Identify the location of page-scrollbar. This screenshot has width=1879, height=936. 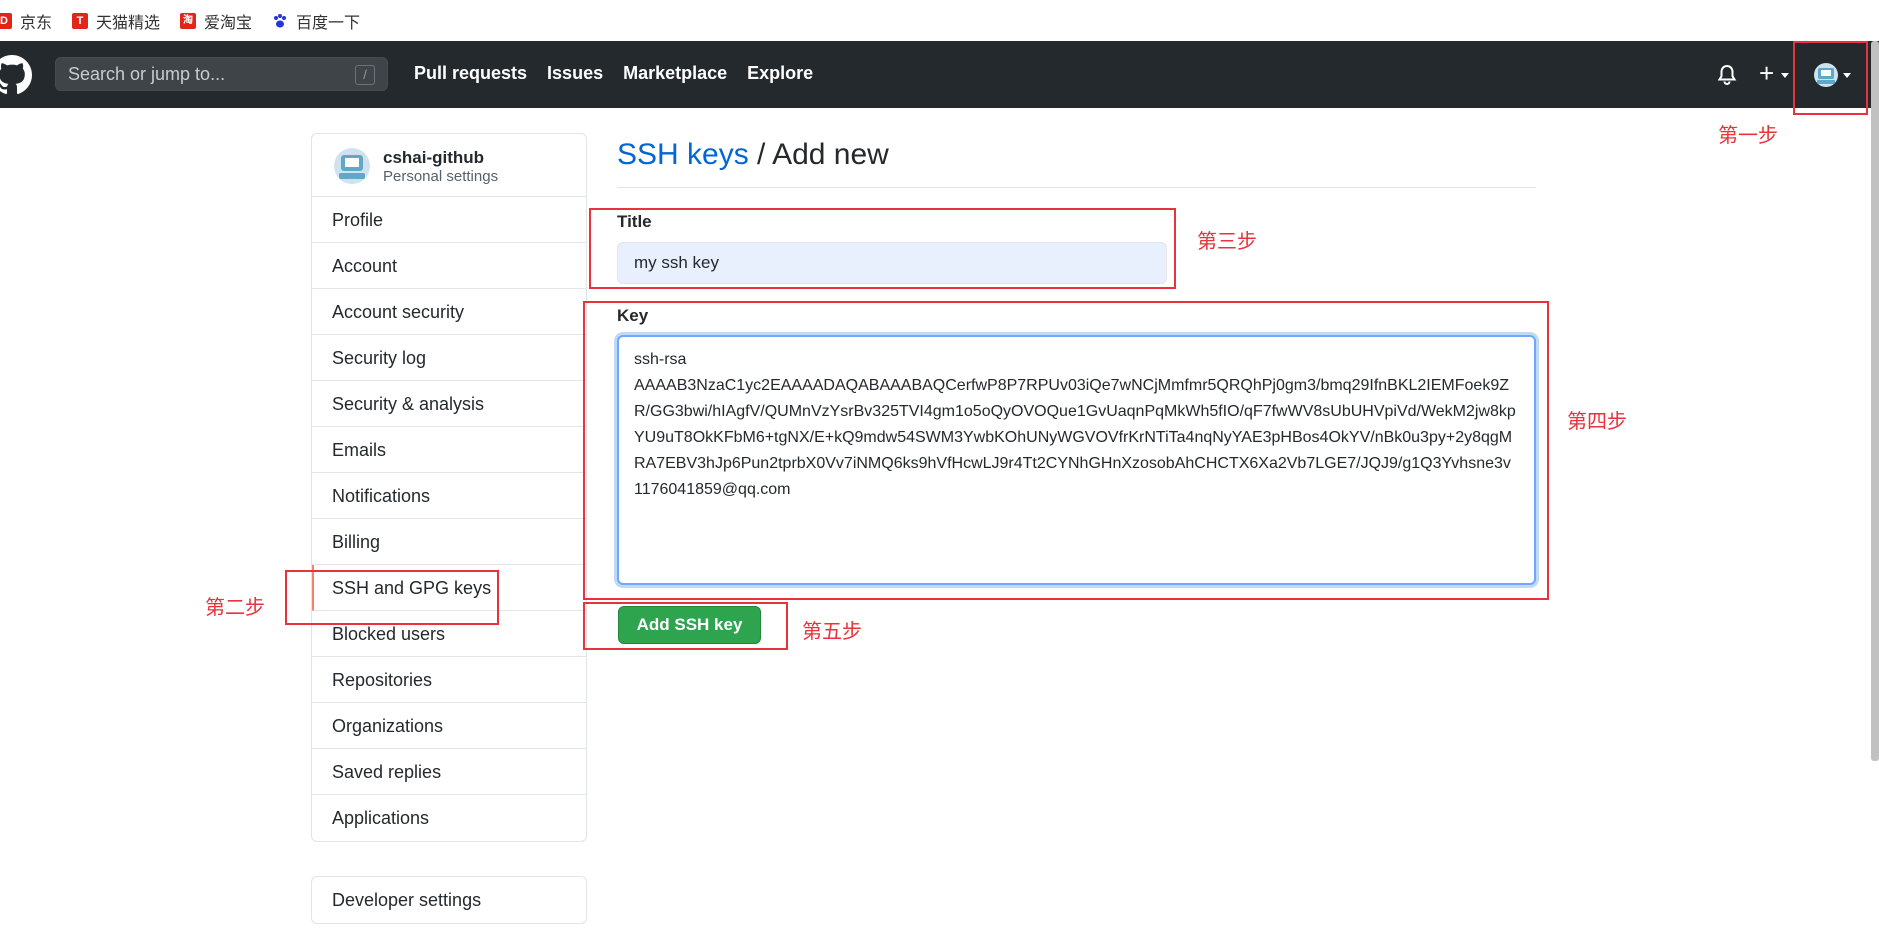
(1875, 401).